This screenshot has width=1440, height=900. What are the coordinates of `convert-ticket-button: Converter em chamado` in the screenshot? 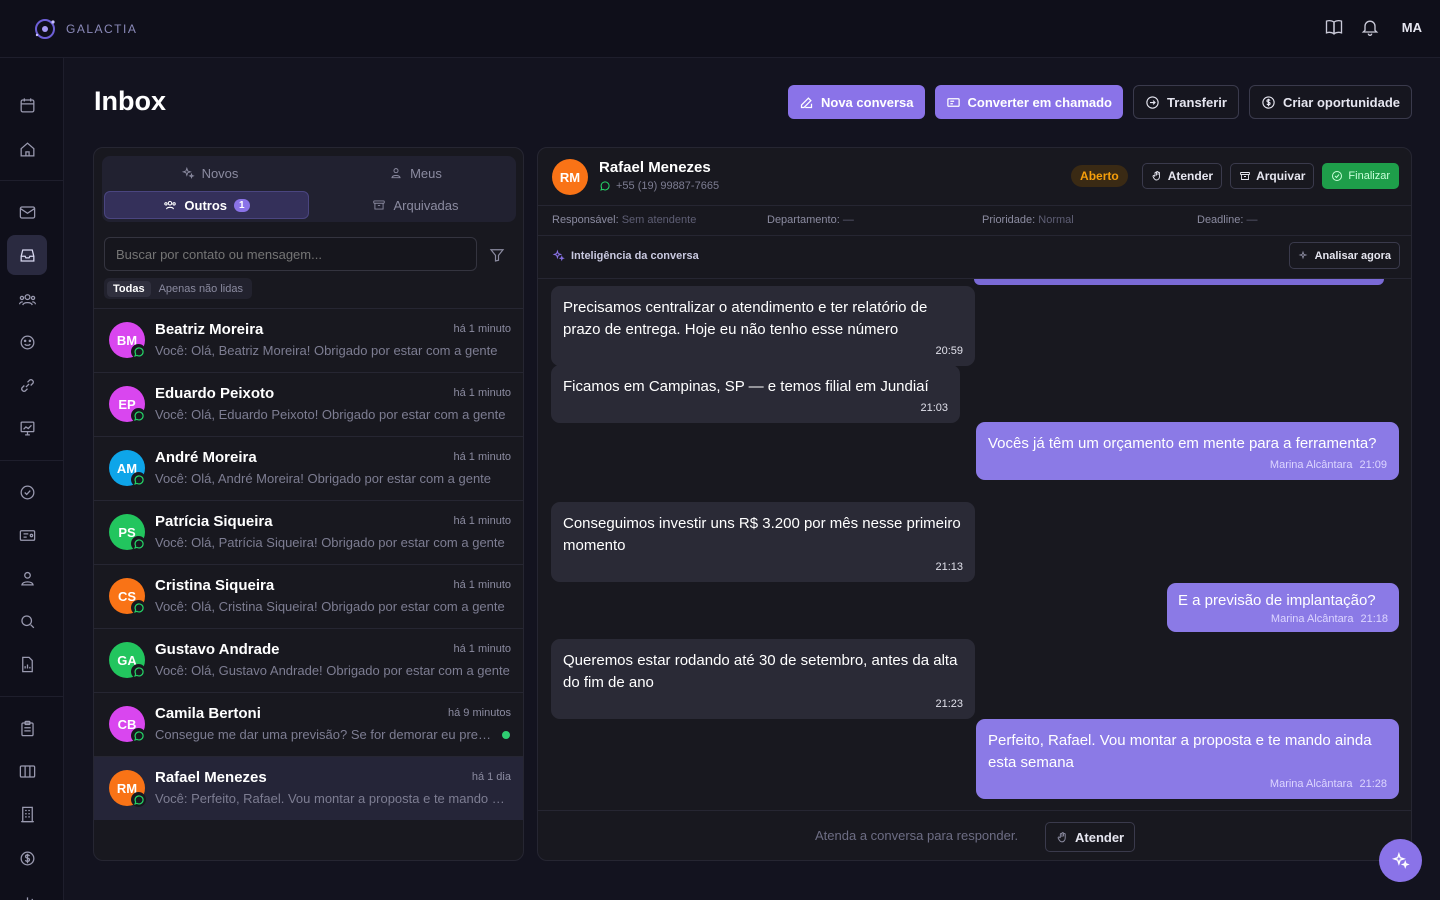 It's located at (1028, 102).